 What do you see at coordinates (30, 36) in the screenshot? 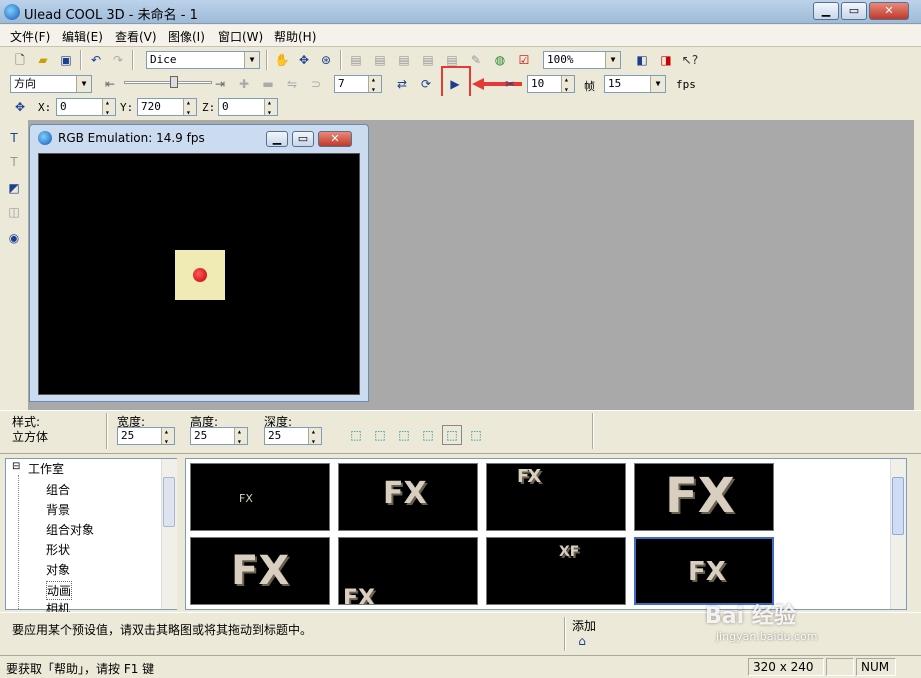
I see `menu-file: 文件(F)` at bounding box center [30, 36].